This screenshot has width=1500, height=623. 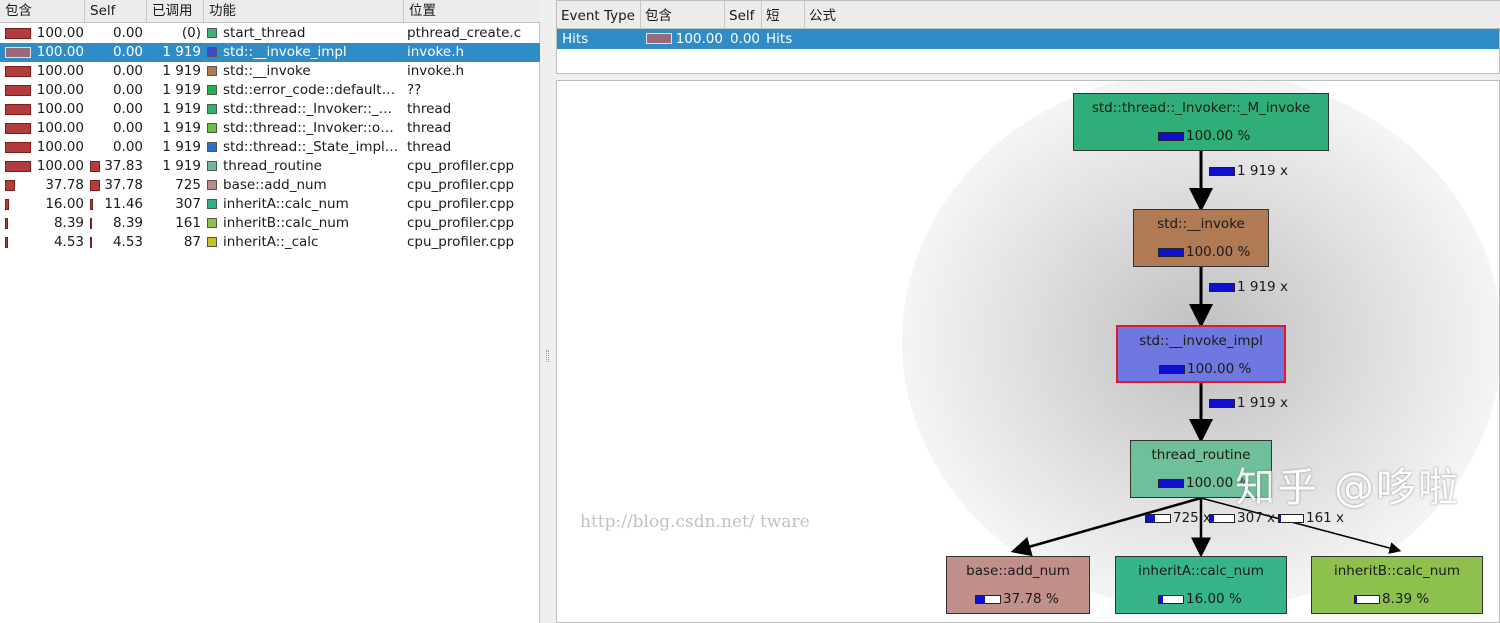 I want to click on function-location: pthread_create.c, so click(x=464, y=33).